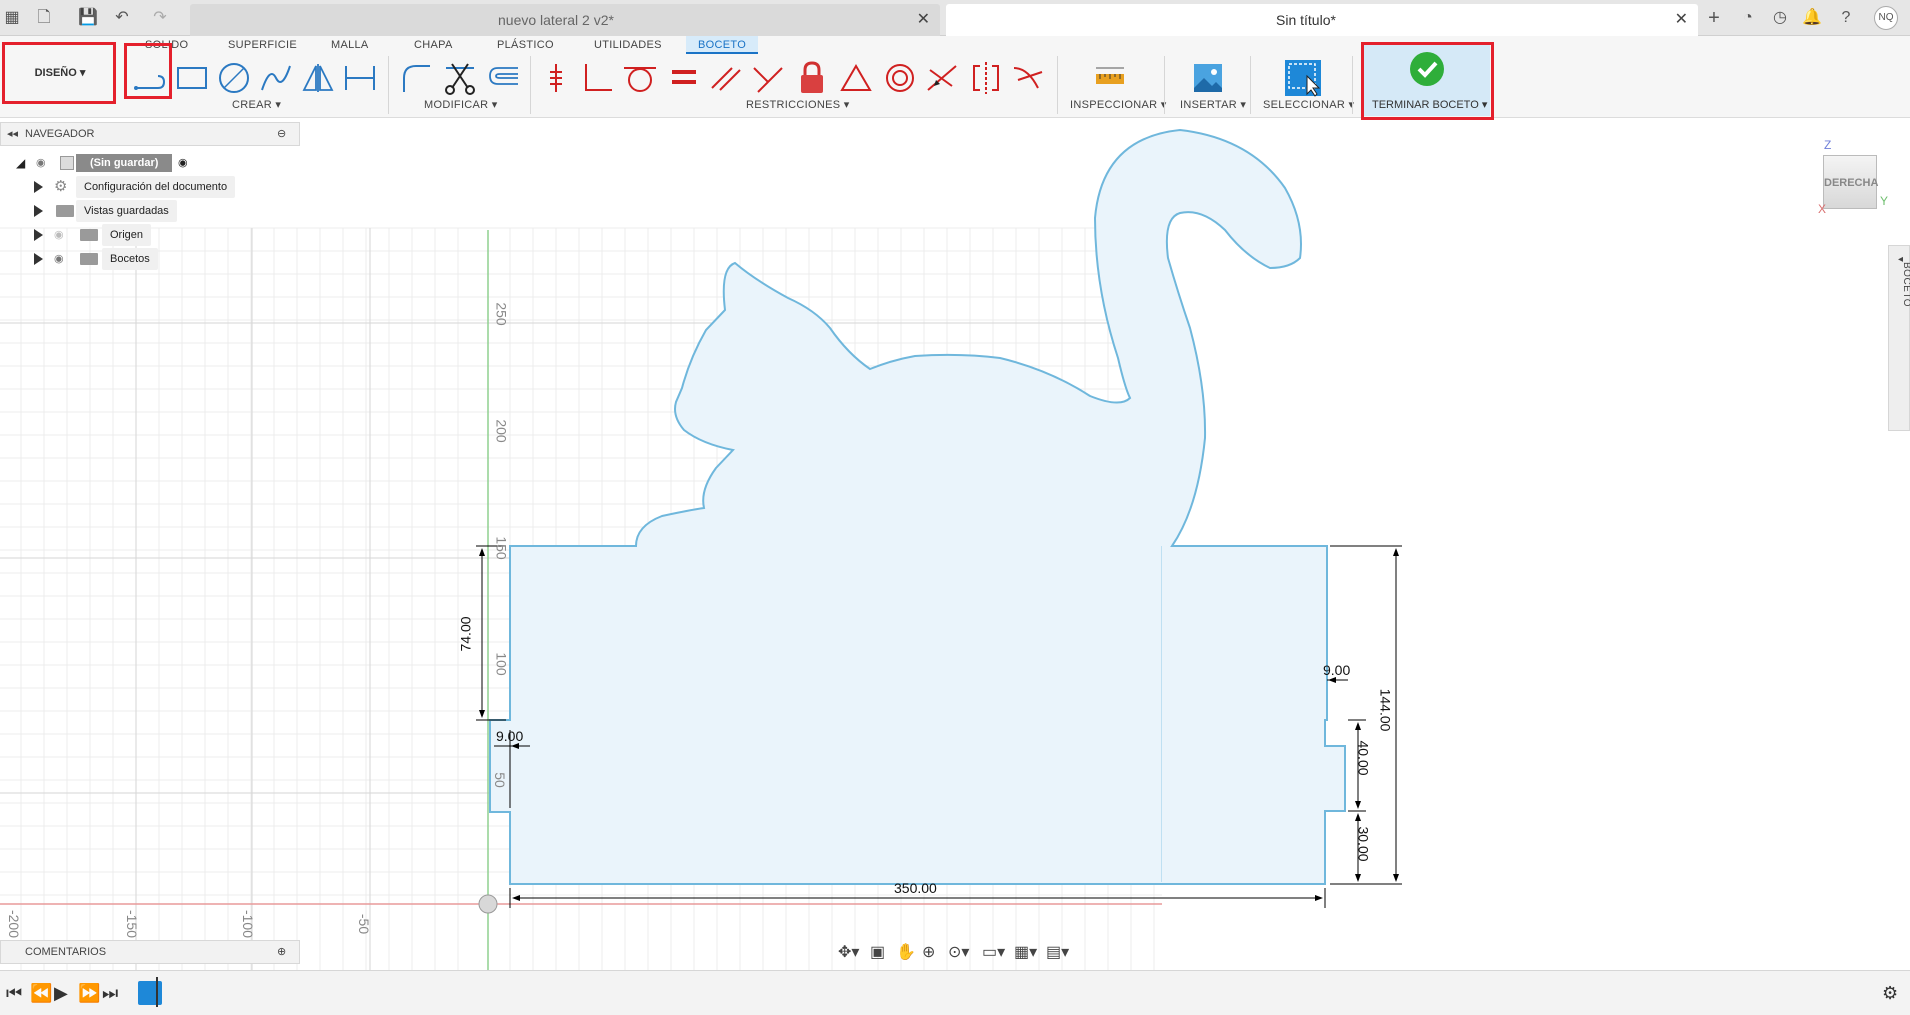 Image resolution: width=1910 pixels, height=1015 pixels. I want to click on tab-boceto: BOCETO, so click(722, 45).